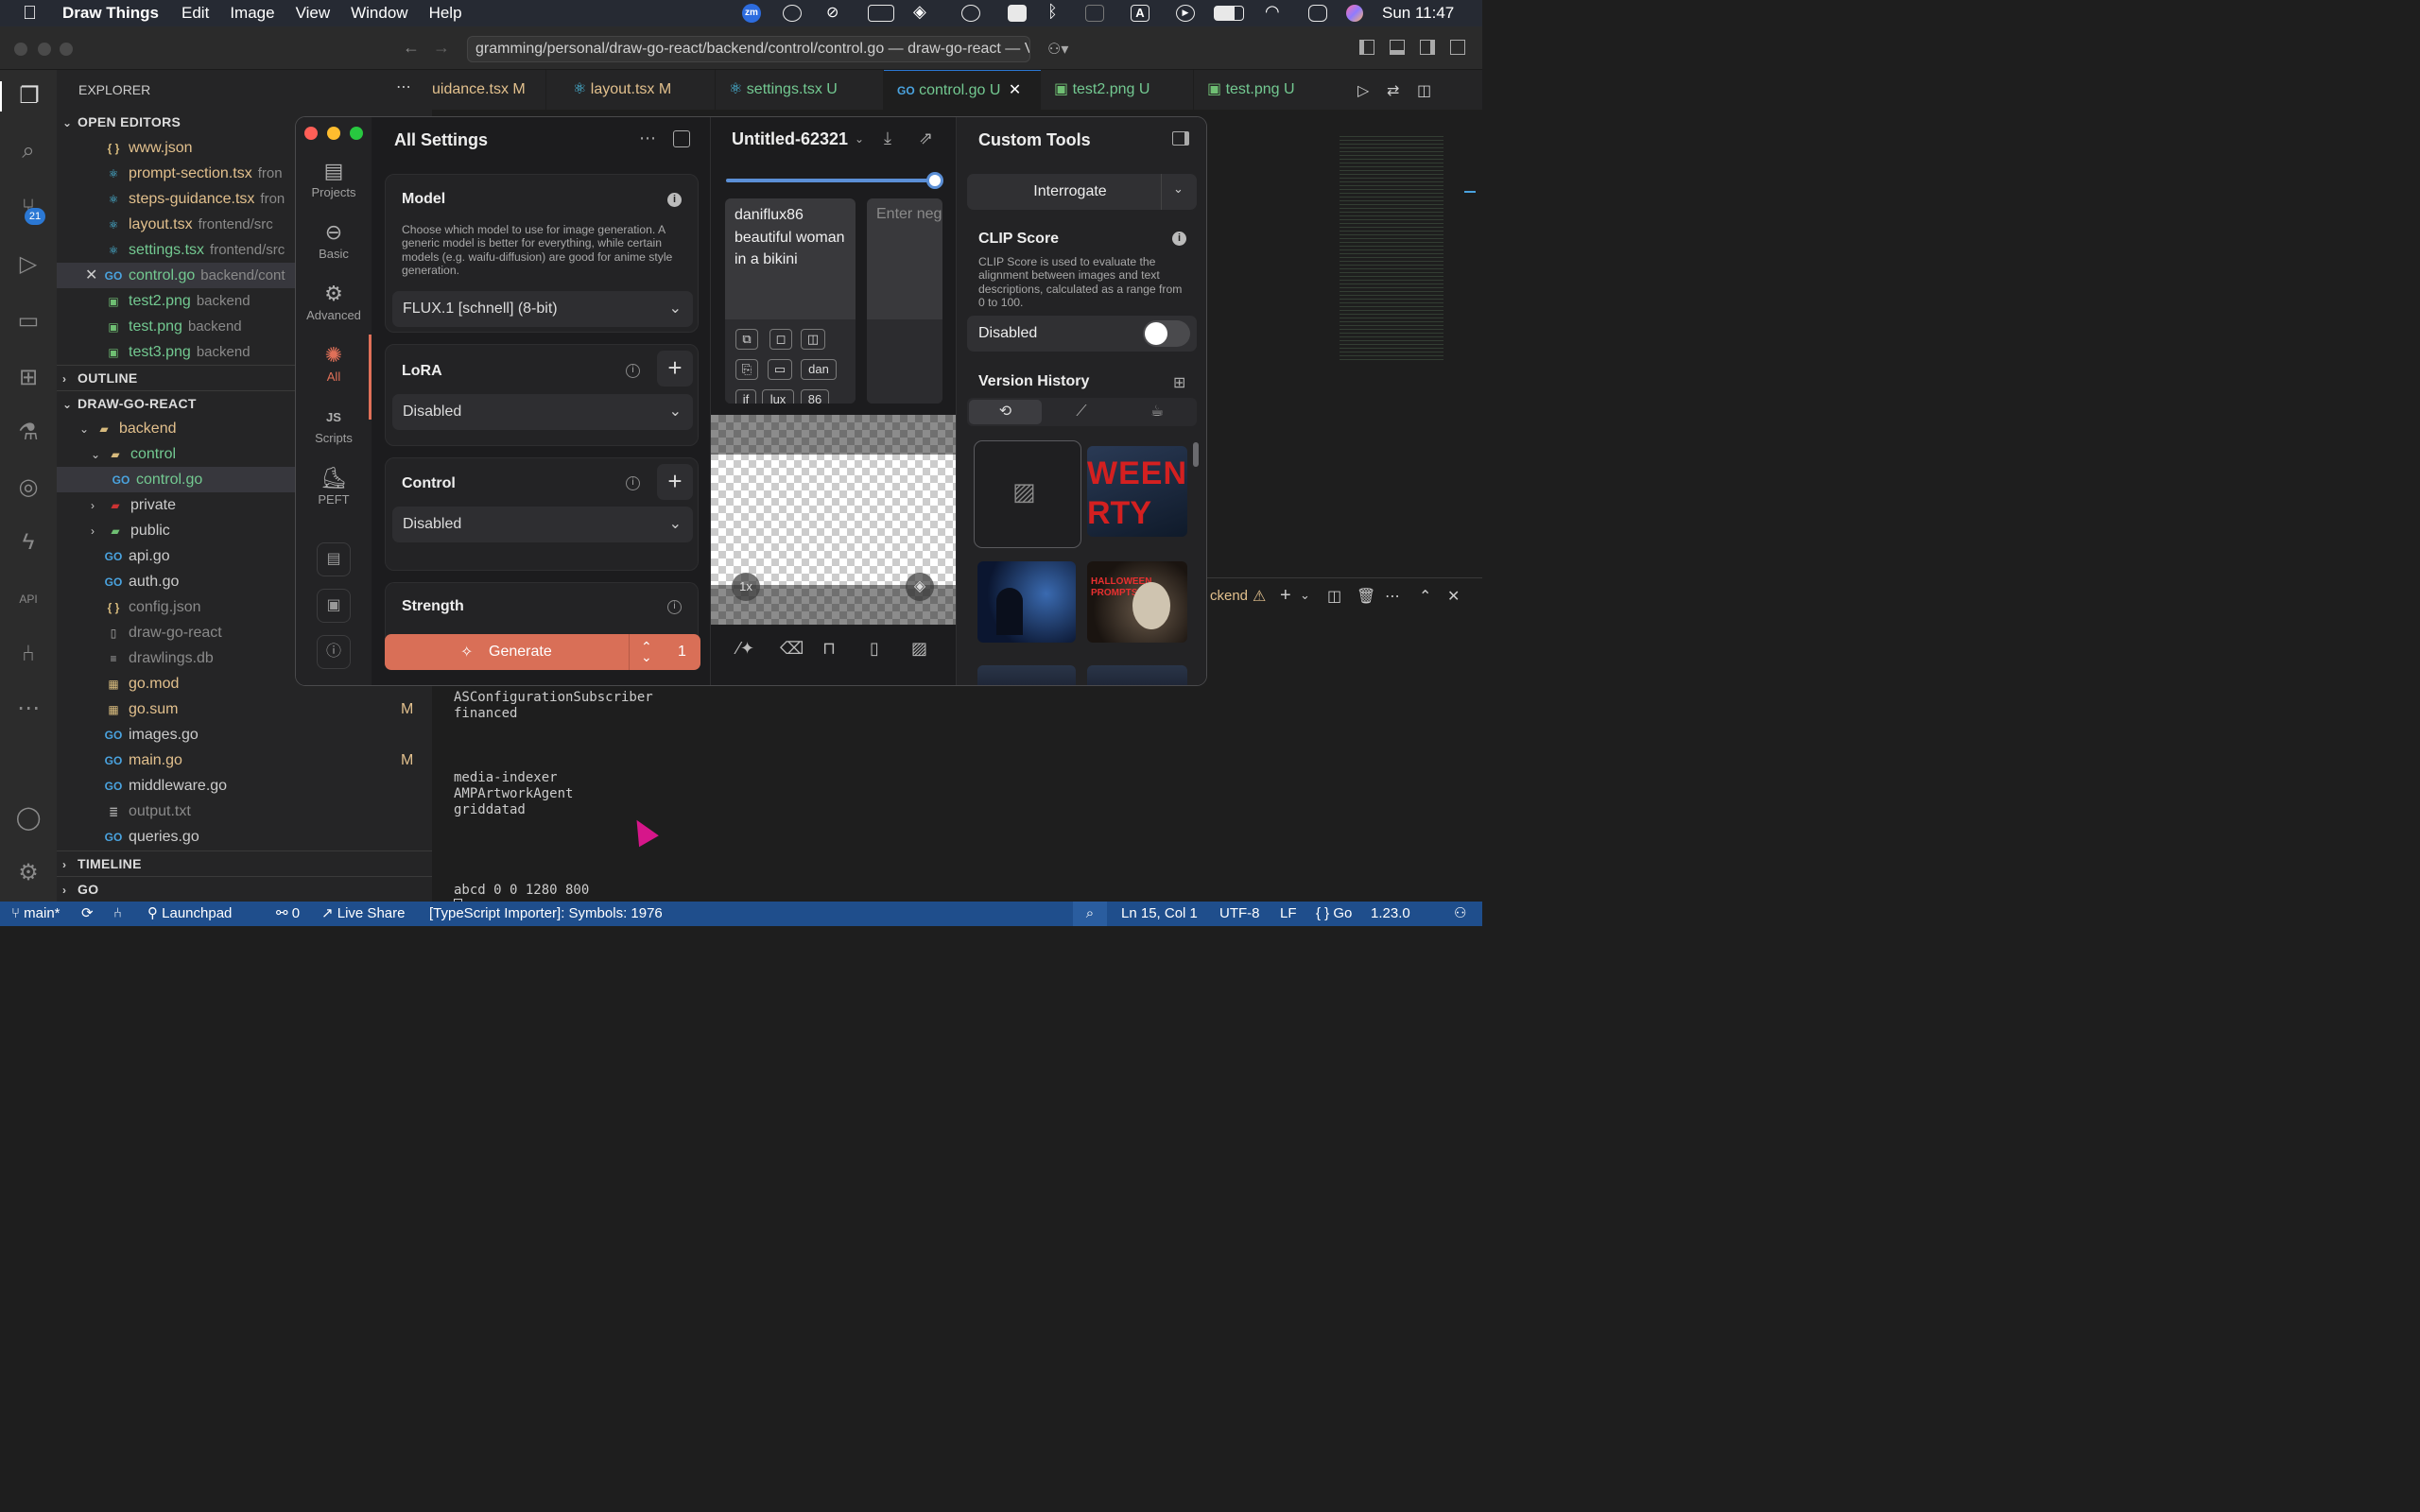 The height and width of the screenshot is (1512, 2420). Describe the element at coordinates (334, 302) in the screenshot. I see `rail-advanced: ⚙ Advanced` at that location.